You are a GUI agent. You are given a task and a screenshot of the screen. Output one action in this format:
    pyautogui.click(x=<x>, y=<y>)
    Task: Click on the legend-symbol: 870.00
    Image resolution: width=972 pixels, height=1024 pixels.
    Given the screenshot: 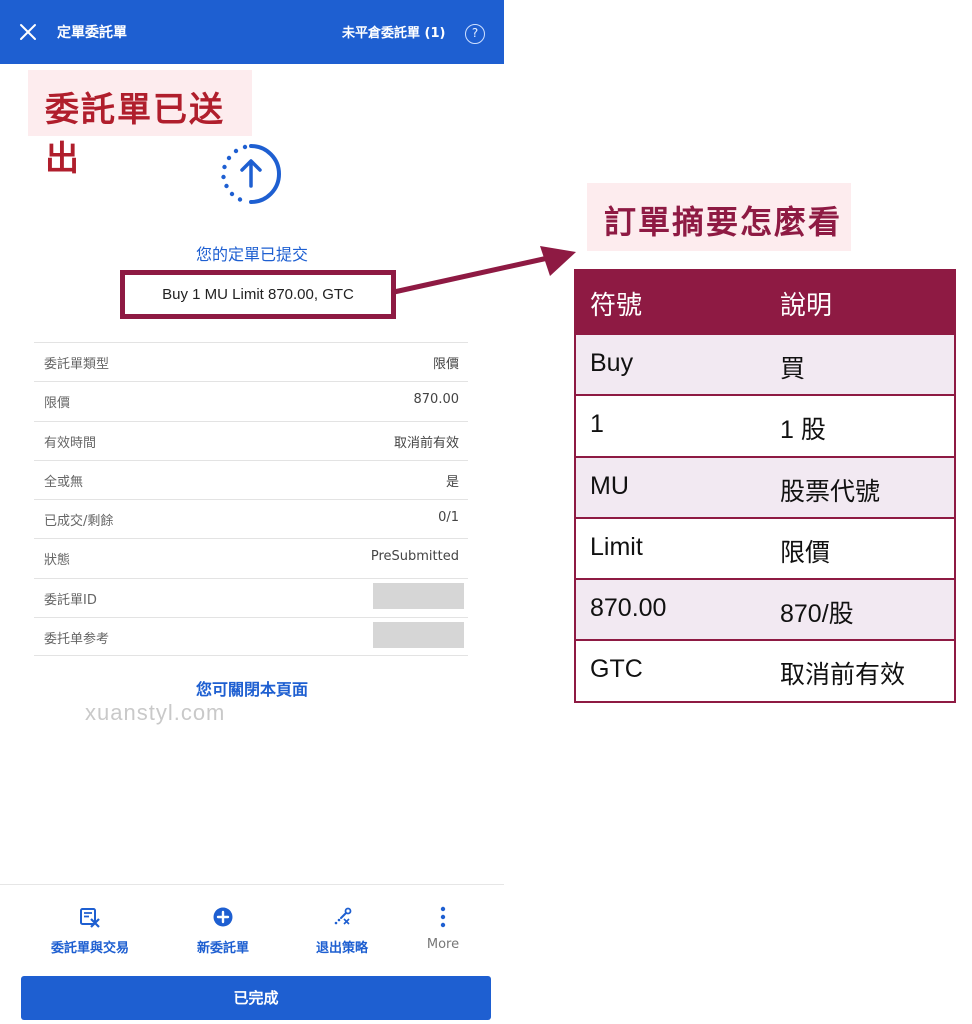 What is the action you would take?
    pyautogui.click(x=628, y=608)
    